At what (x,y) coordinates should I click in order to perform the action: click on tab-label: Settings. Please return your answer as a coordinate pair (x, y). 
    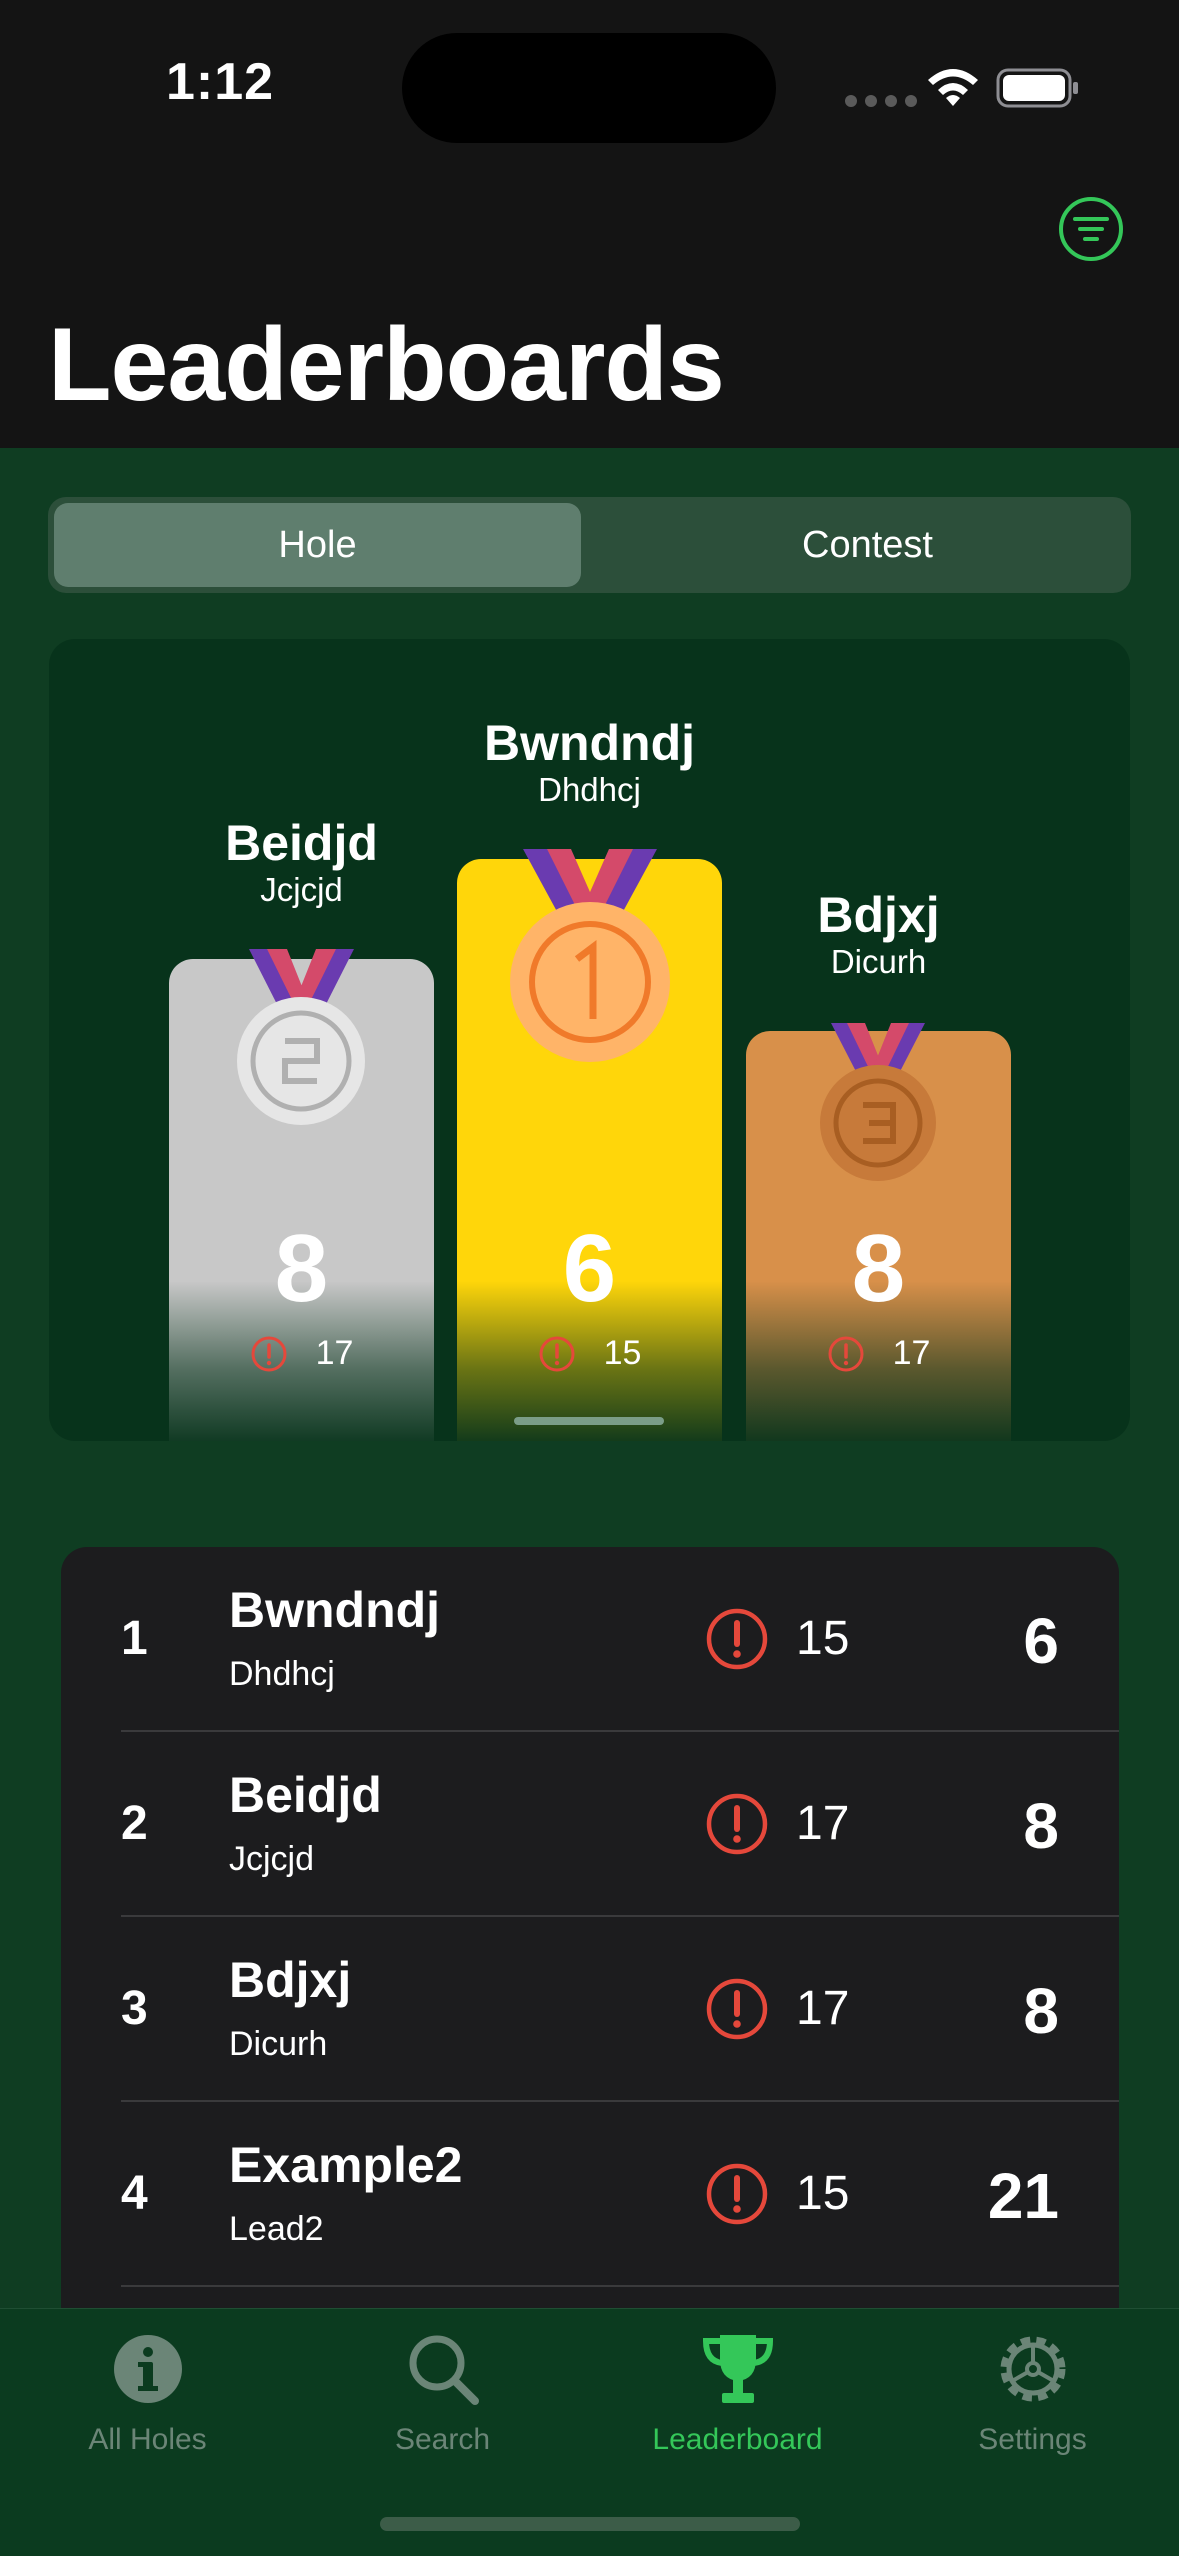
    Looking at the image, I should click on (1032, 2439).